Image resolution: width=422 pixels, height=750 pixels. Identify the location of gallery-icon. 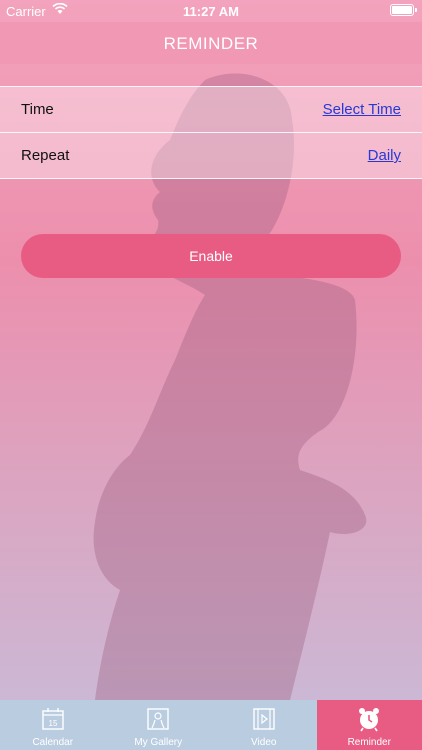
(158, 719).